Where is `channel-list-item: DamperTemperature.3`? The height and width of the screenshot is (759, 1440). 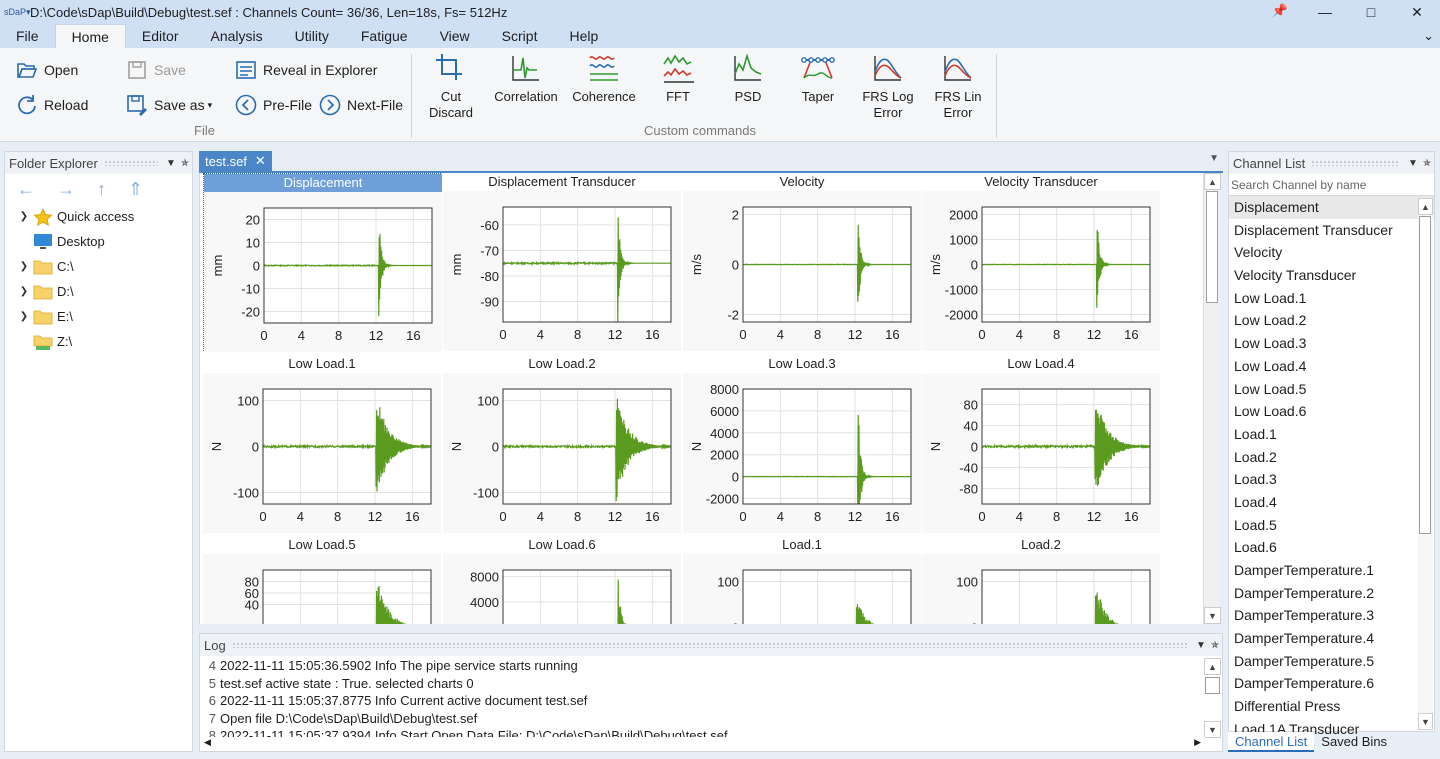 channel-list-item: DamperTemperature.3 is located at coordinates (1331, 615).